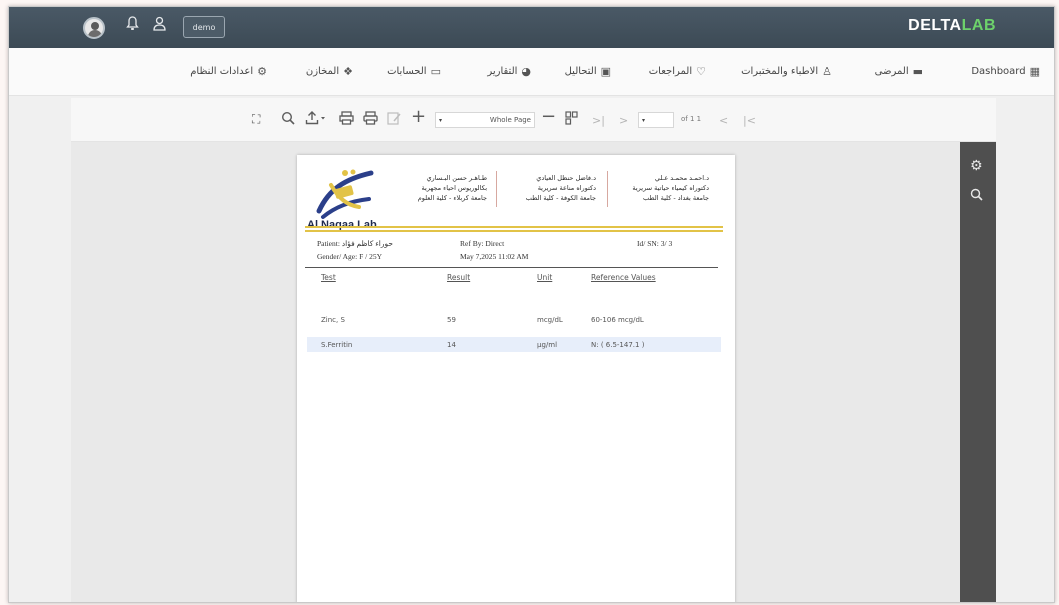 The image size is (1059, 605). What do you see at coordinates (531, 27) in the screenshot?
I see `top-header: demo DELTALAB` at bounding box center [531, 27].